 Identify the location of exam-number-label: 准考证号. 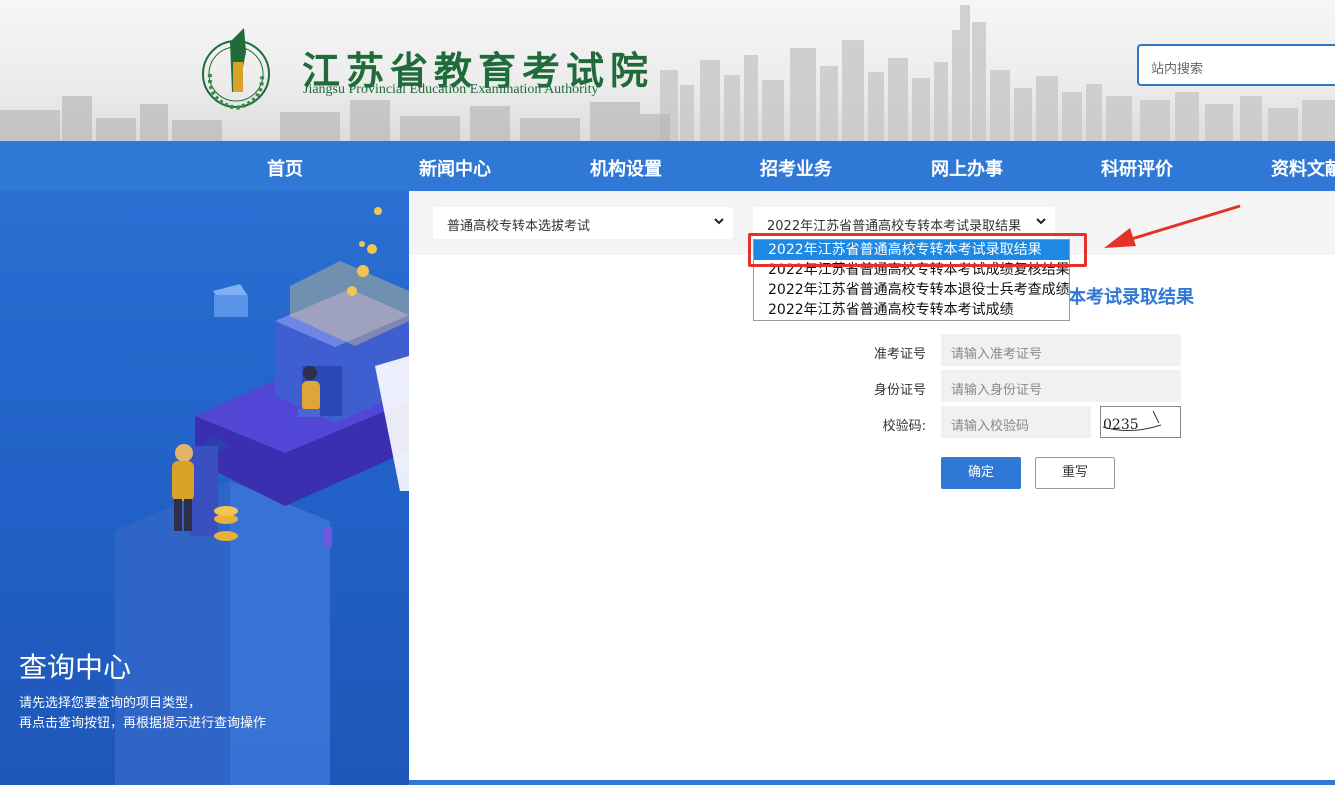
(899, 354).